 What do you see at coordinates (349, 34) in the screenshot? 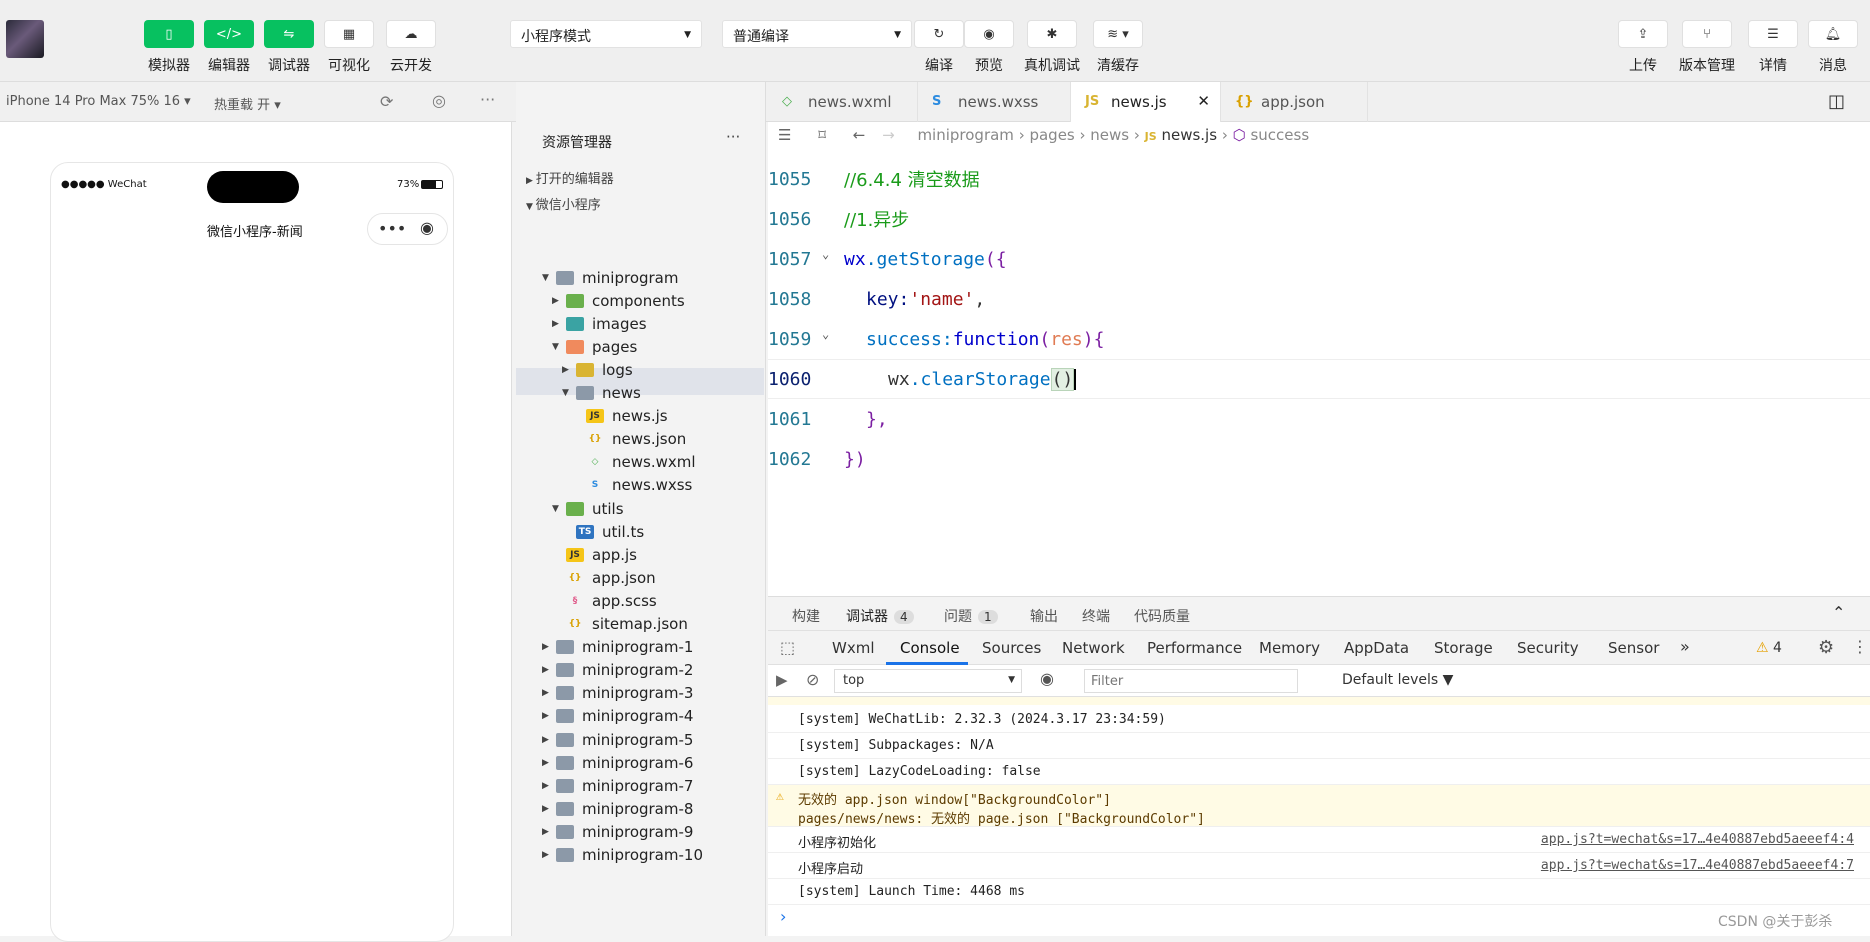
I see `visual-button: ▦` at bounding box center [349, 34].